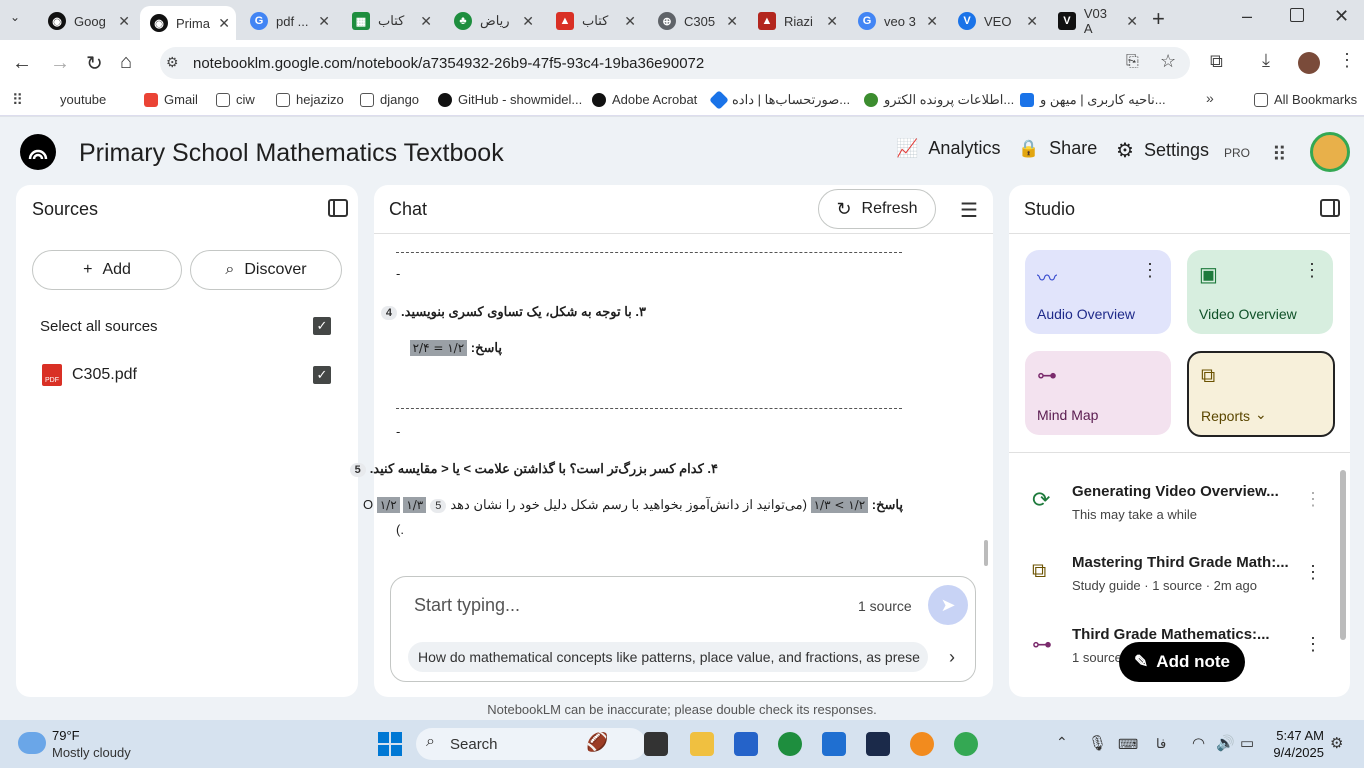 This screenshot has height=768, width=1364. Describe the element at coordinates (188, 23) in the screenshot. I see `browser-tab-active: ◉ Prima ✕` at that location.